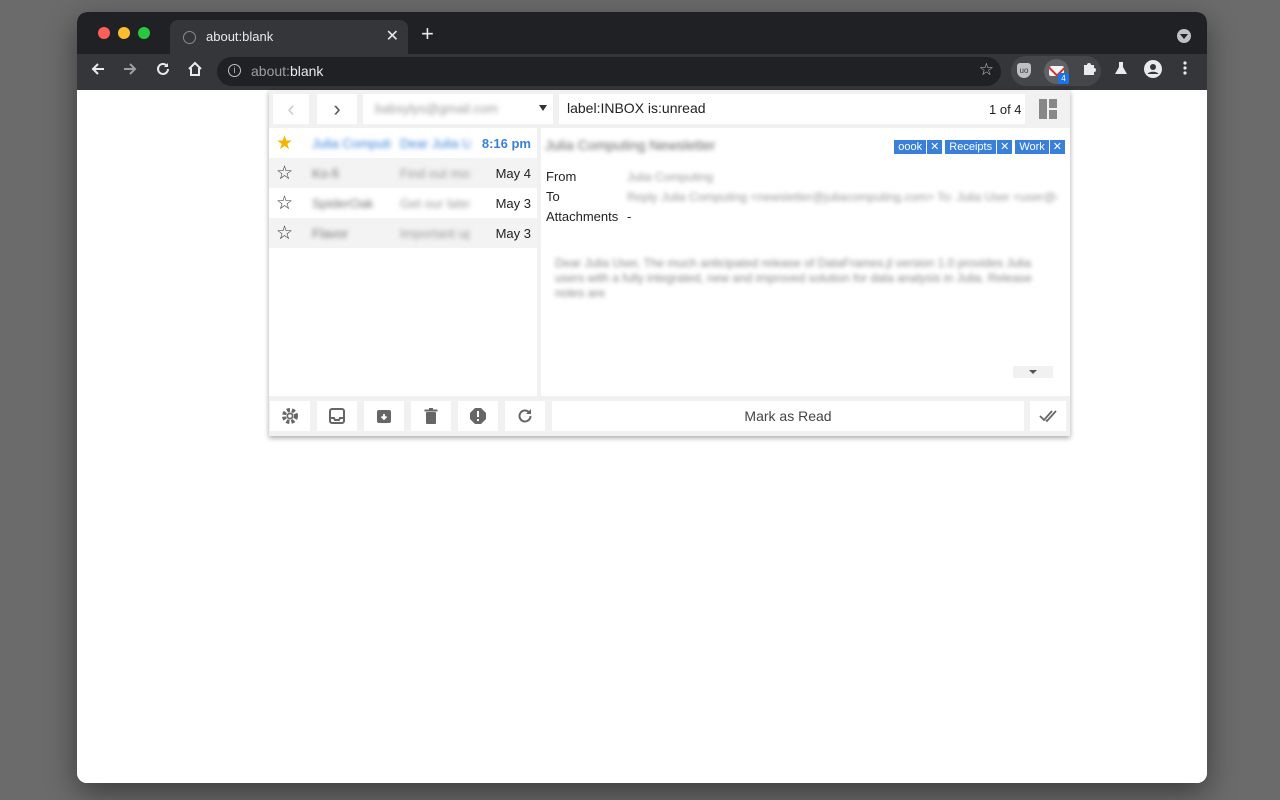  What do you see at coordinates (752, 108) in the screenshot?
I see `search-input` at bounding box center [752, 108].